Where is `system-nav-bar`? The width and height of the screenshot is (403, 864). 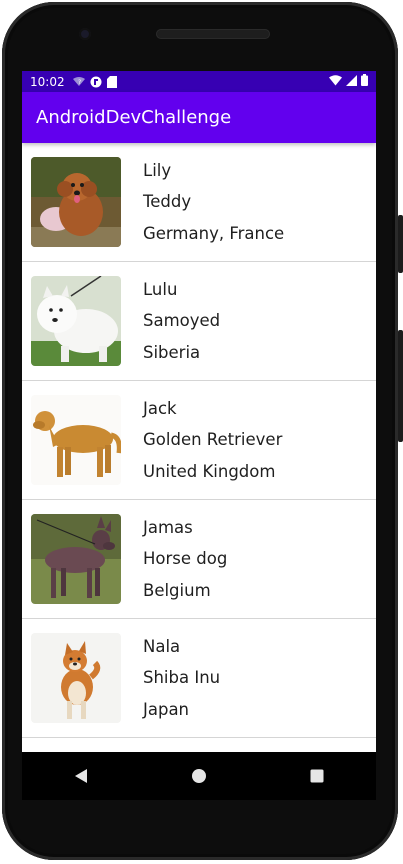 system-nav-bar is located at coordinates (199, 776).